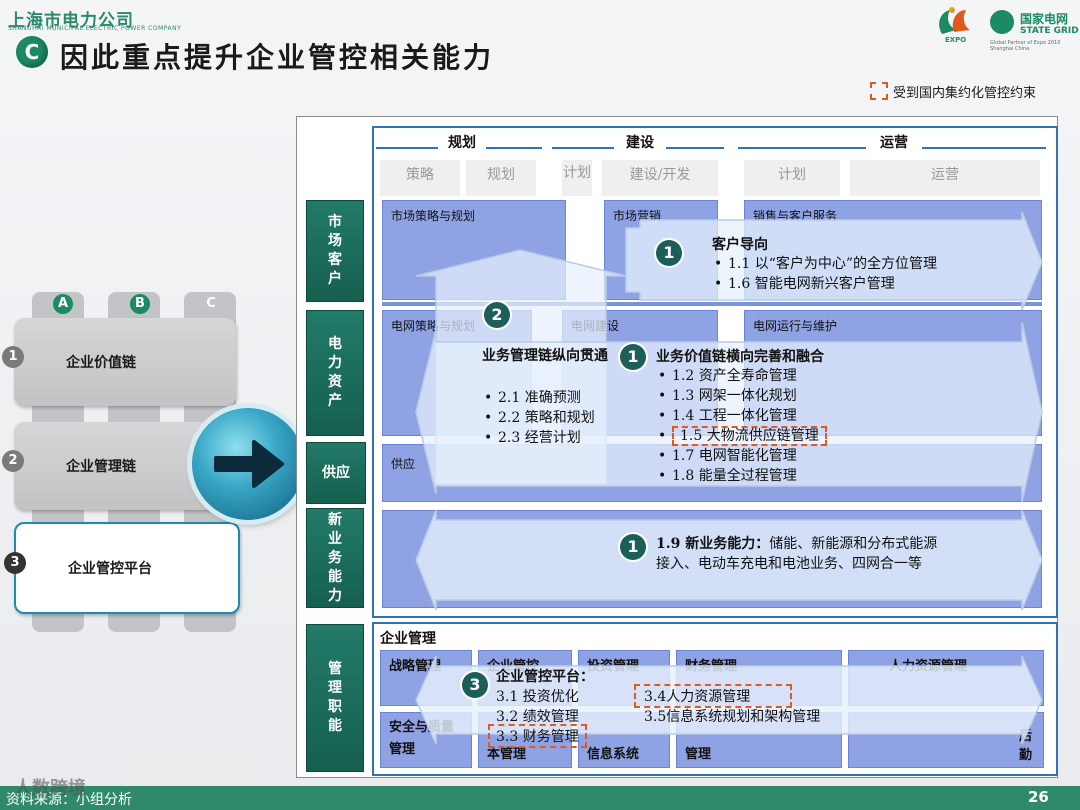 The image size is (1080, 810). I want to click on state-grid-logo-icon, so click(1002, 22).